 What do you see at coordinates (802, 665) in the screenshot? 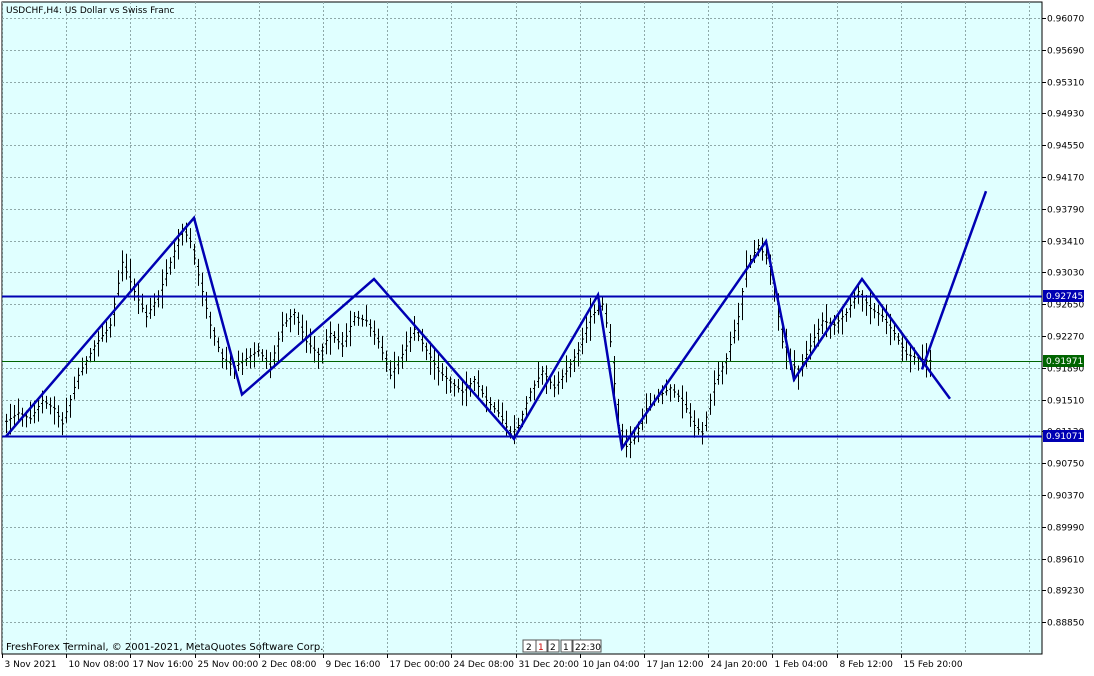
I see `x-tick-label: 1 Feb 04:00` at bounding box center [802, 665].